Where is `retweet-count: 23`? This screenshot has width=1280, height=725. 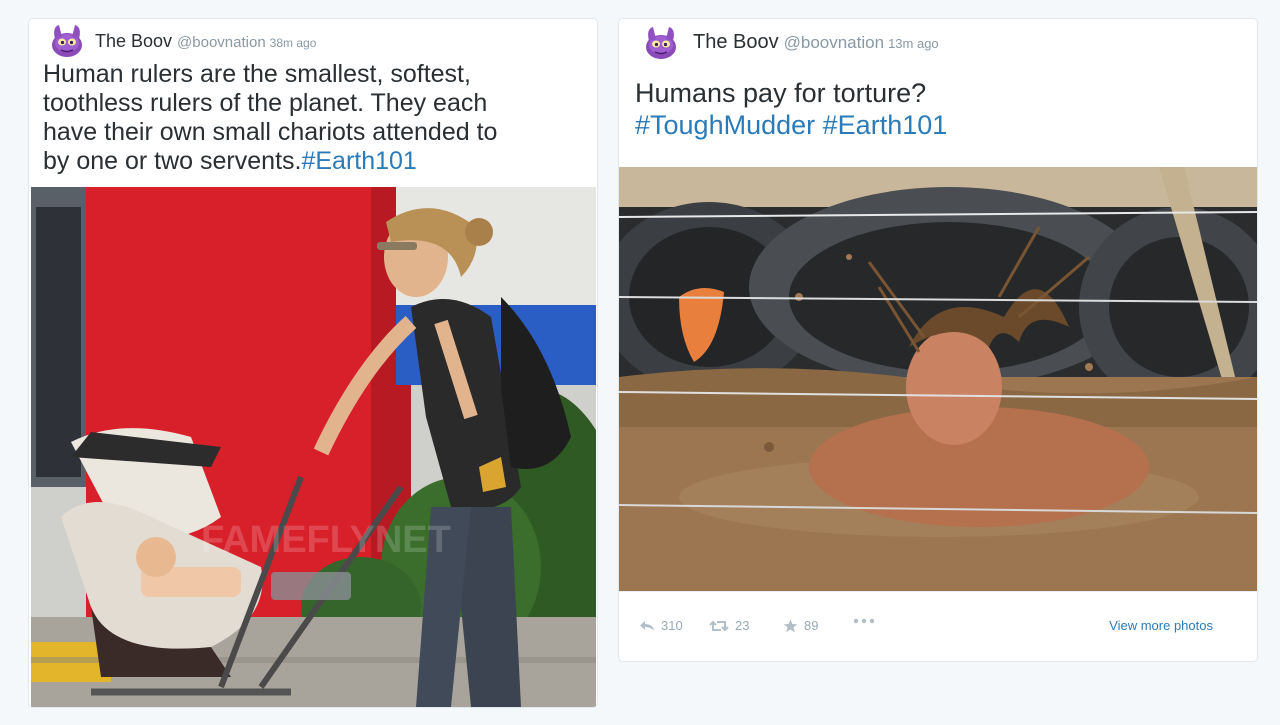
retweet-count: 23 is located at coordinates (742, 625).